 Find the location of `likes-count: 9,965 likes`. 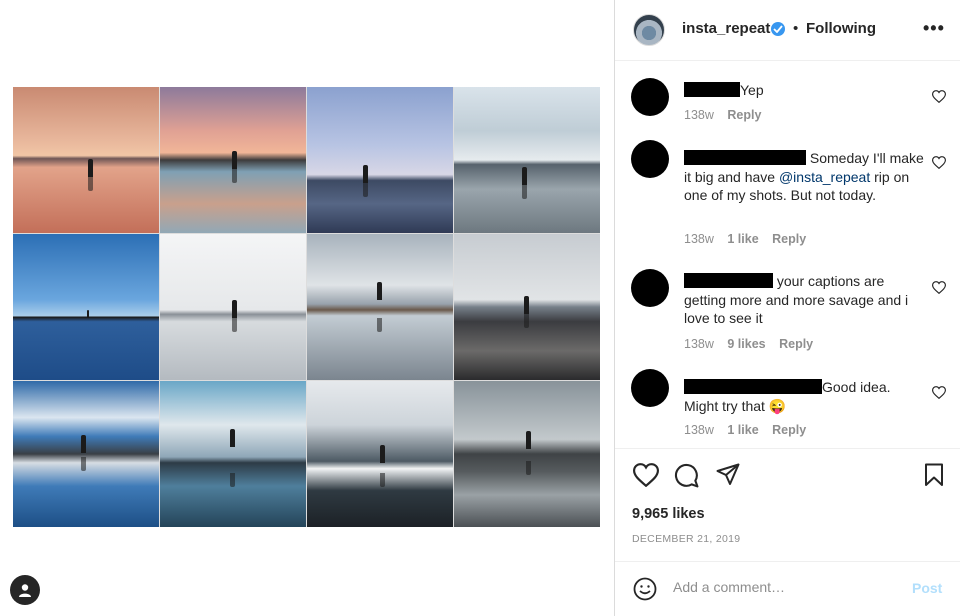

likes-count: 9,965 likes is located at coordinates (668, 514).